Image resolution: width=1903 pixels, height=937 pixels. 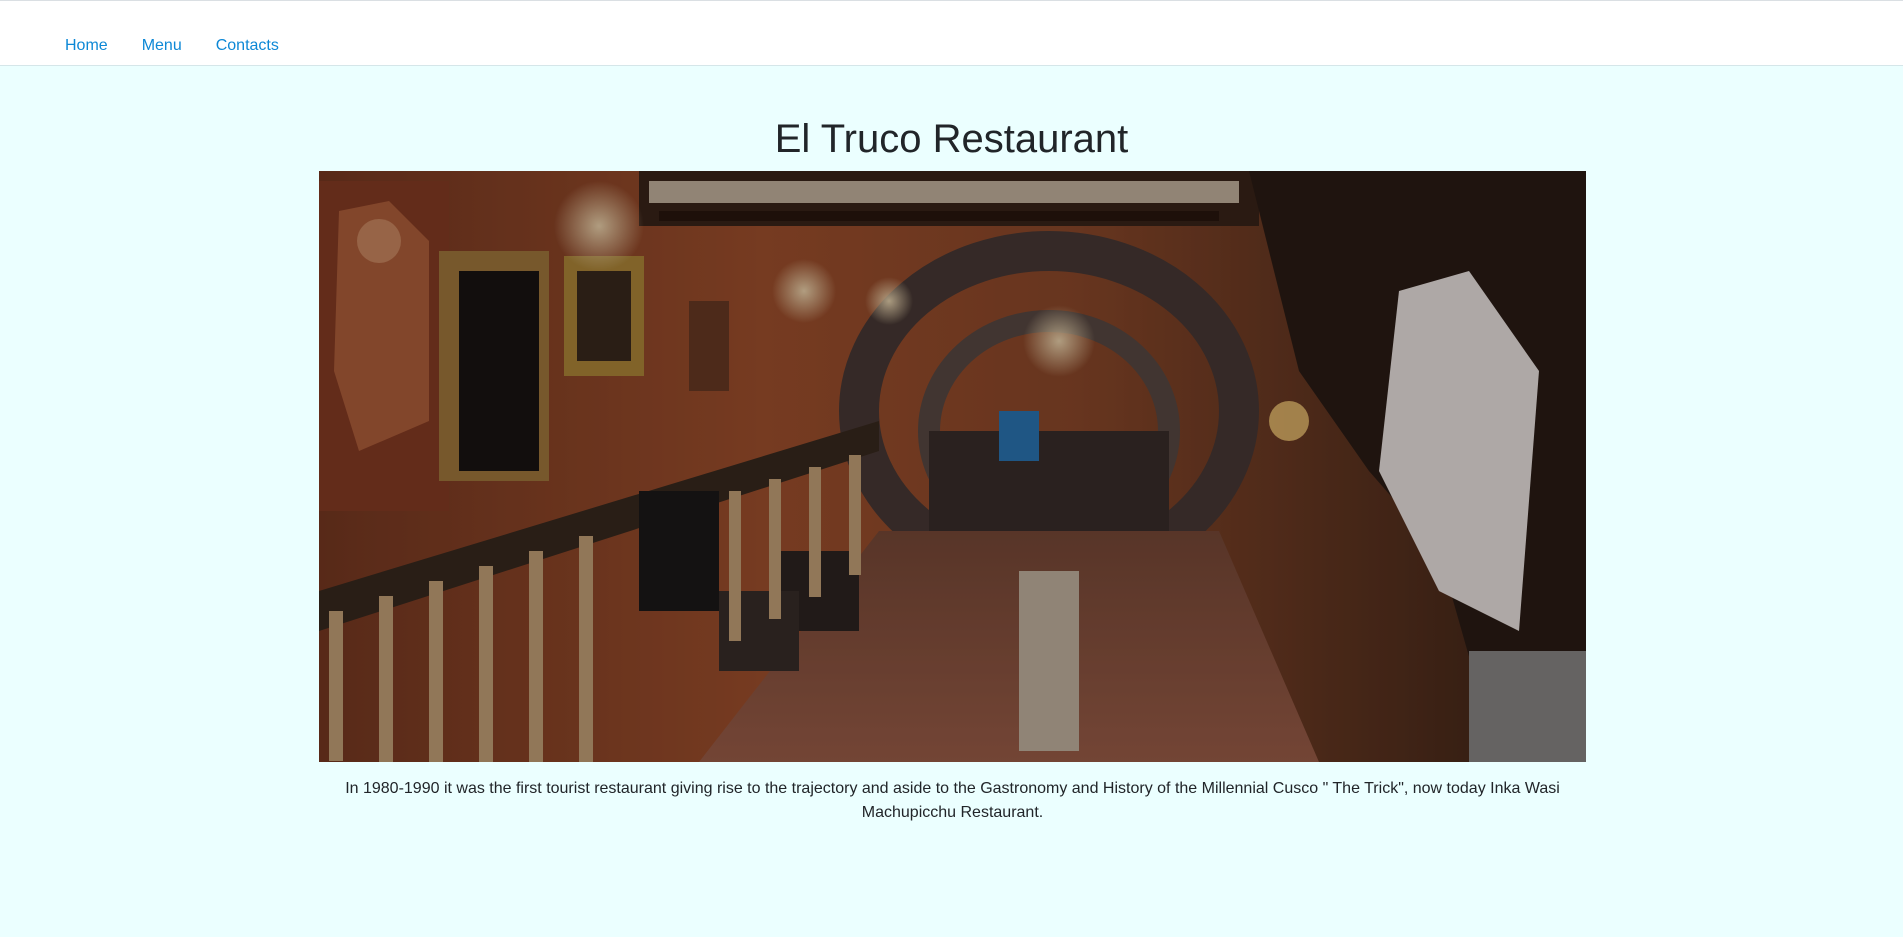 What do you see at coordinates (247, 46) in the screenshot?
I see `nav-link-contacts: Contacts` at bounding box center [247, 46].